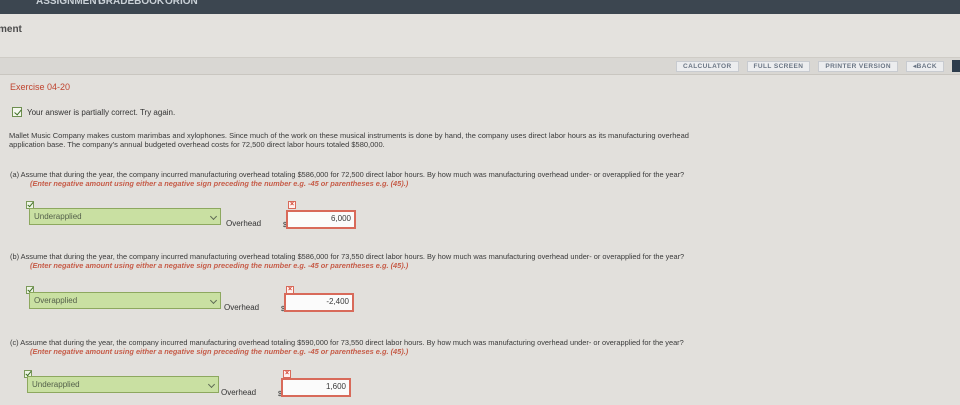 This screenshot has width=960, height=405. What do you see at coordinates (244, 223) in the screenshot?
I see `answer-a-label: Overhead` at bounding box center [244, 223].